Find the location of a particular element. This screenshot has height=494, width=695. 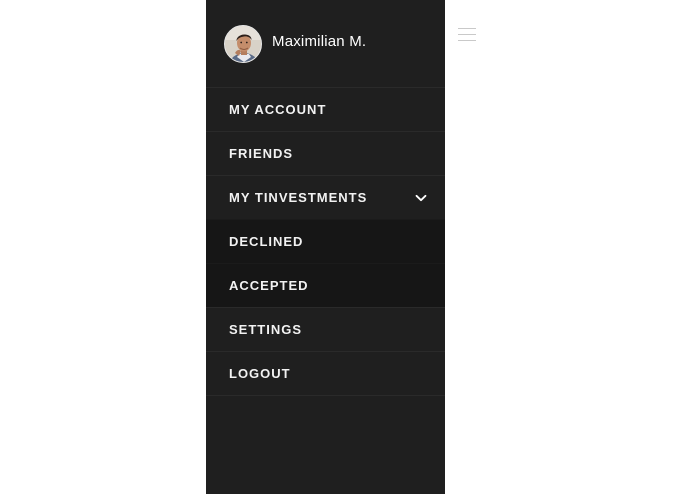

avatar is located at coordinates (243, 44).